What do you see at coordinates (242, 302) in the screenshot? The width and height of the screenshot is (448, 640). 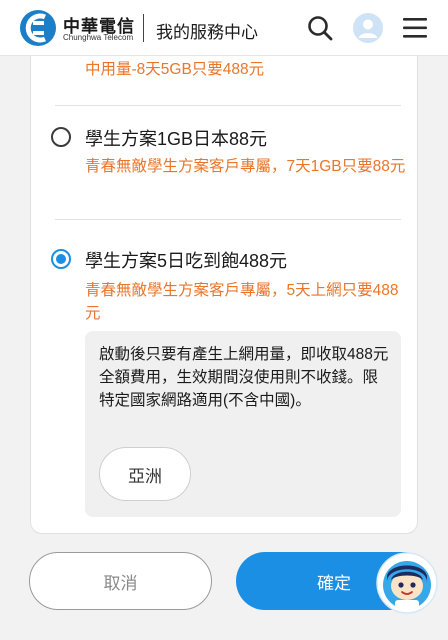 I see `plan-description-5day-unlimited: 青春無敵學生方案客戶專屬，5天上網只要488元` at bounding box center [242, 302].